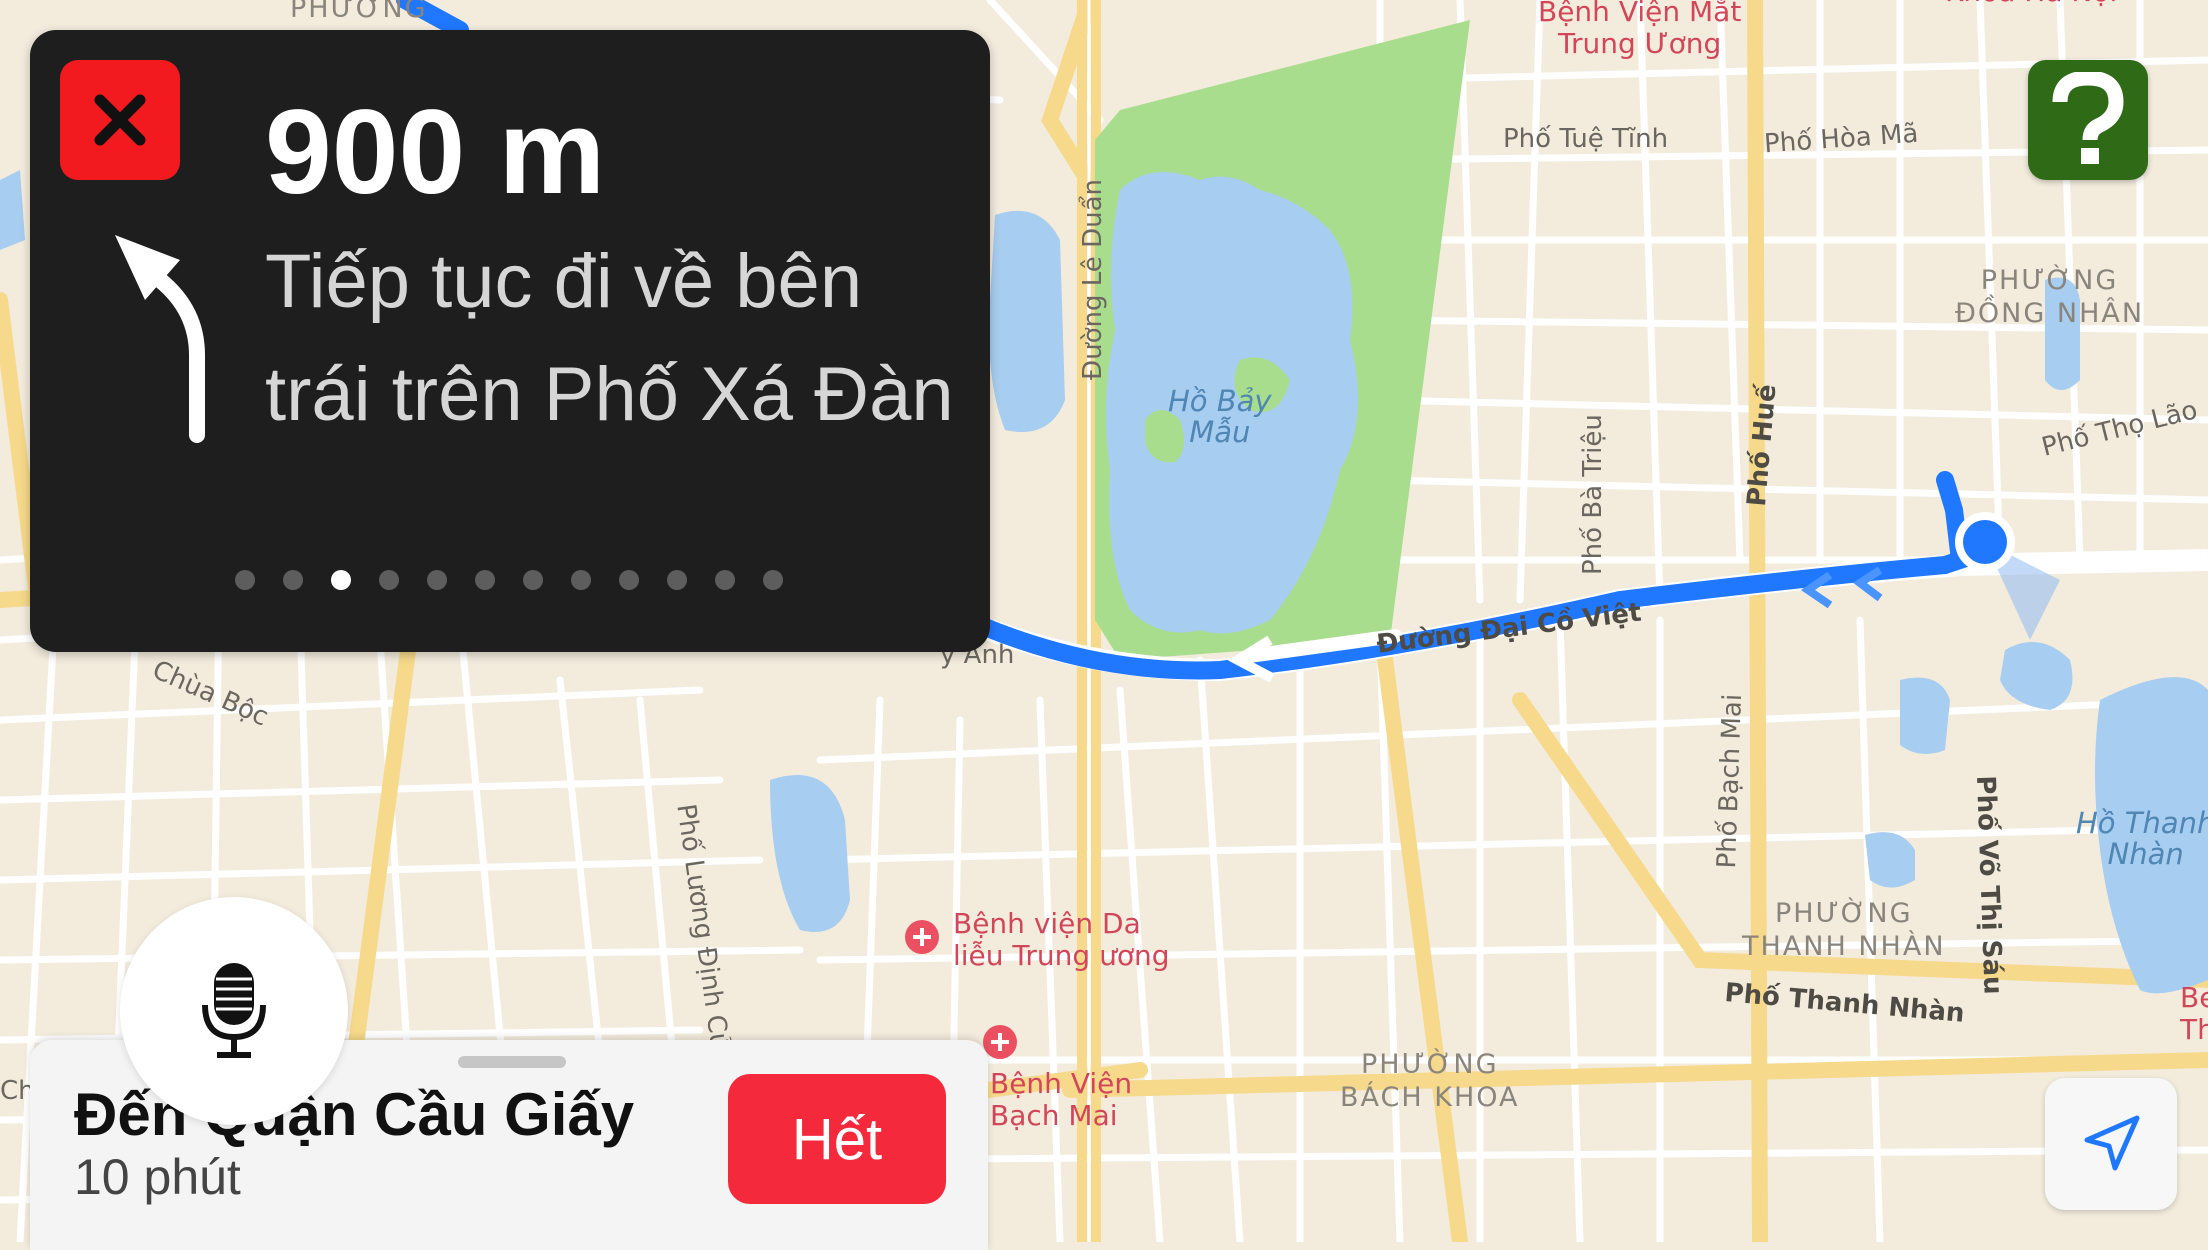 This screenshot has width=2208, height=1250. What do you see at coordinates (1844, 930) in the screenshot?
I see `map-label-phuong-thanh-nhan: PHƯỜNG THANH NHÀN` at bounding box center [1844, 930].